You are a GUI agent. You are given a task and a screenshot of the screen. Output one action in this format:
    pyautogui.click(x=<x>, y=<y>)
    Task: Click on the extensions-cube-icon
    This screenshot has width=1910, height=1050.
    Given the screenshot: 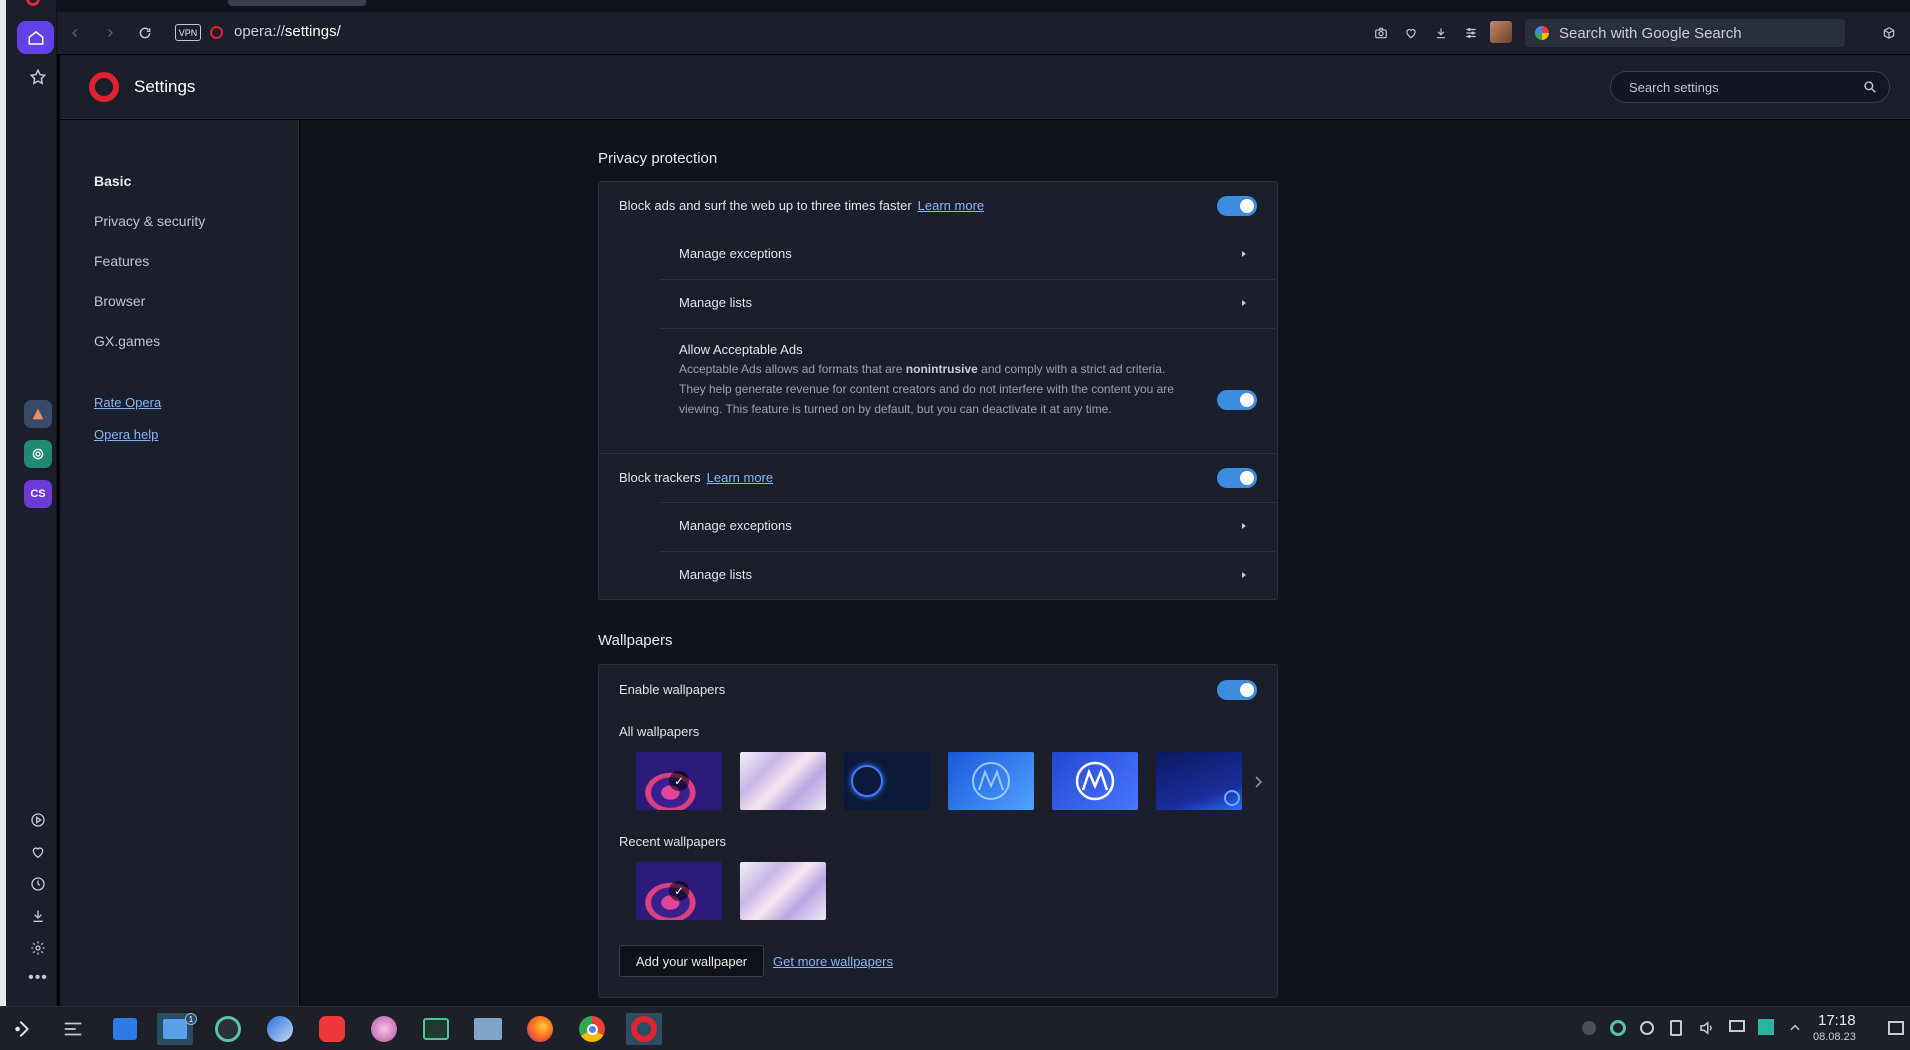 What is the action you would take?
    pyautogui.click(x=1889, y=33)
    